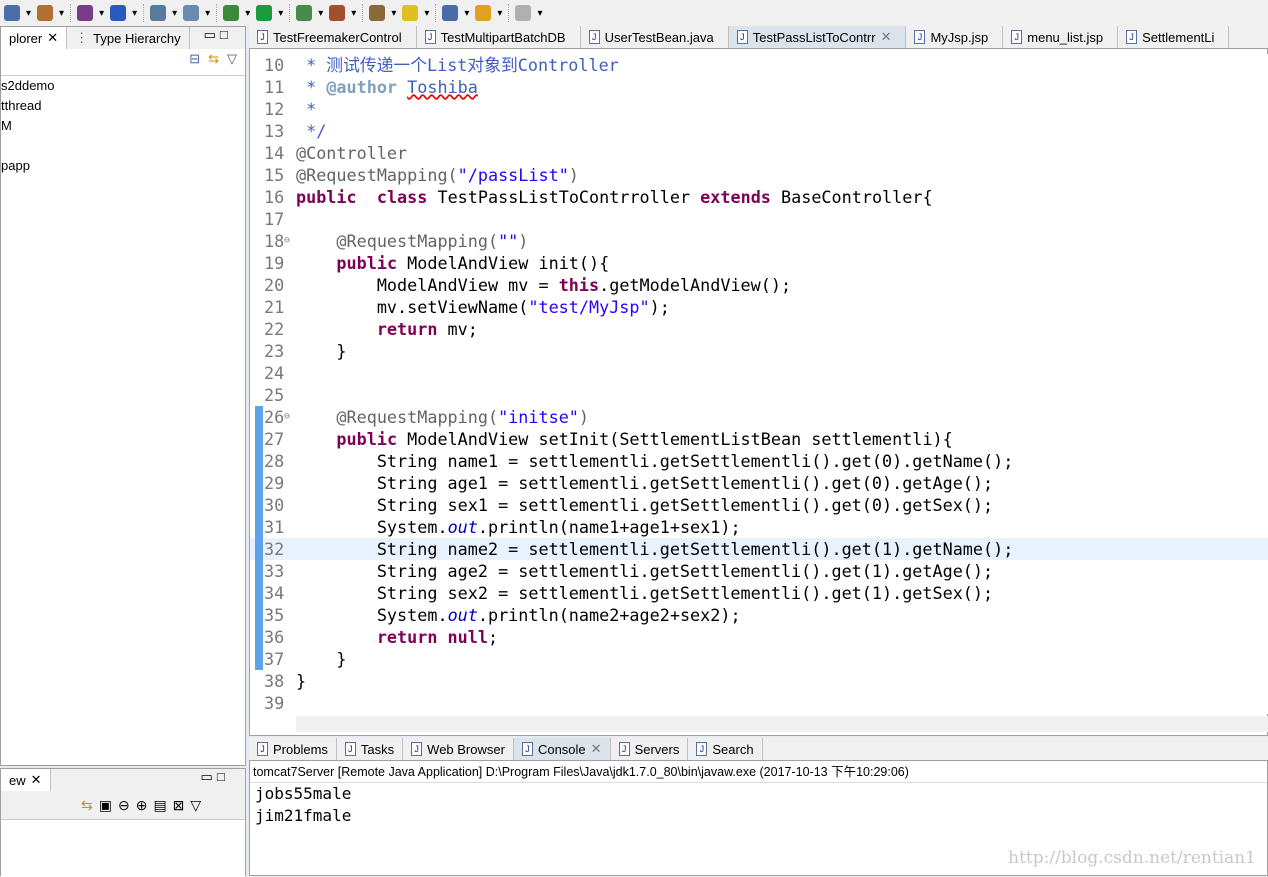 This screenshot has width=1268, height=877. Describe the element at coordinates (758, 805) in the screenshot. I see `console-output: jobs55male jim21fmale` at that location.